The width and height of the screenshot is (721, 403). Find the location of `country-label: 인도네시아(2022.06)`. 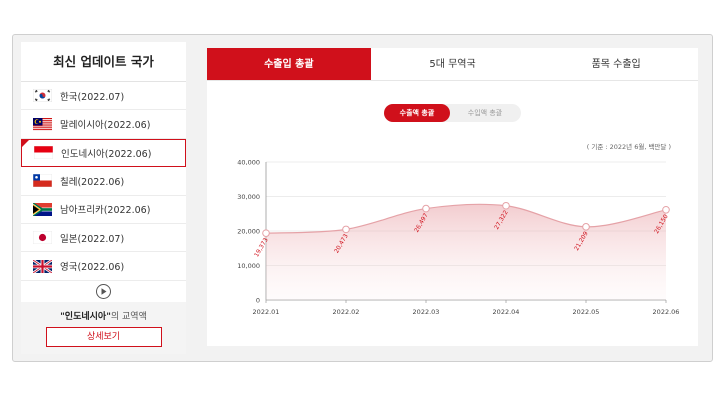

country-label: 인도네시아(2022.06) is located at coordinates (106, 154).